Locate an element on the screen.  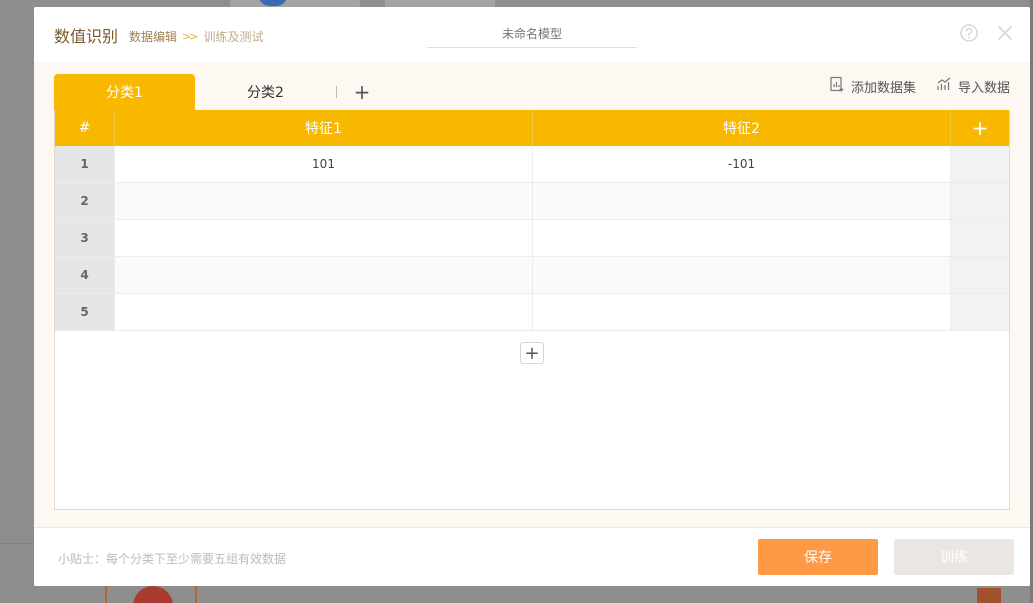
import-data-button: 导入数据 is located at coordinates (973, 86).